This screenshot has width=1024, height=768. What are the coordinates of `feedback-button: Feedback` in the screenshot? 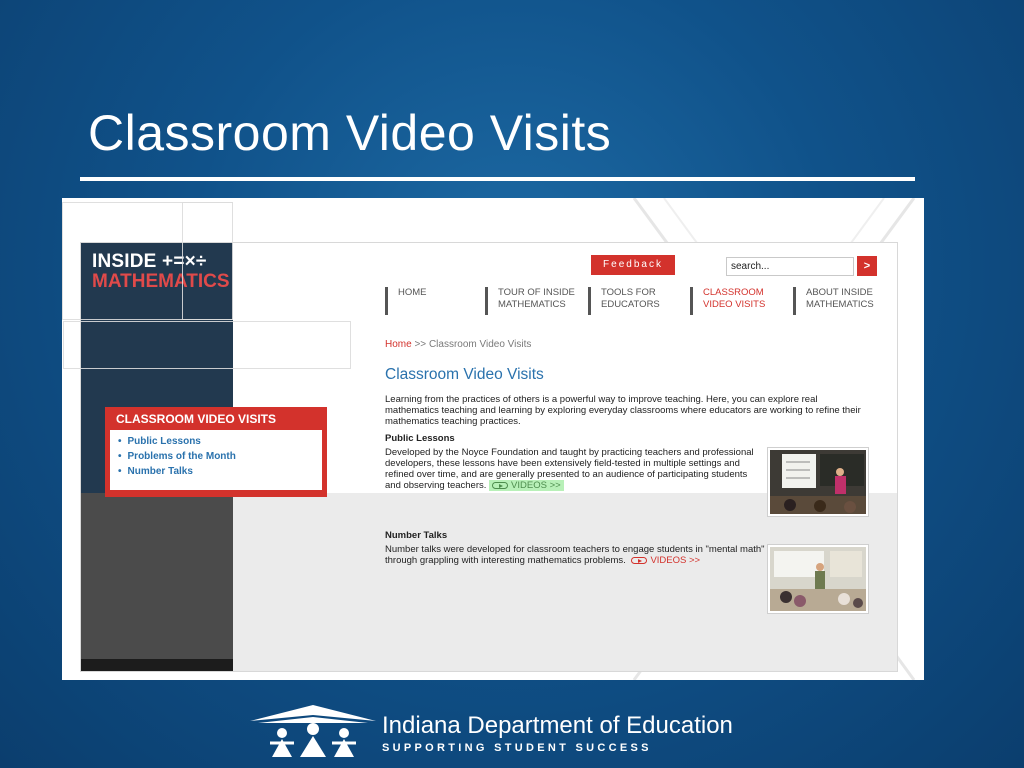 It's located at (633, 265).